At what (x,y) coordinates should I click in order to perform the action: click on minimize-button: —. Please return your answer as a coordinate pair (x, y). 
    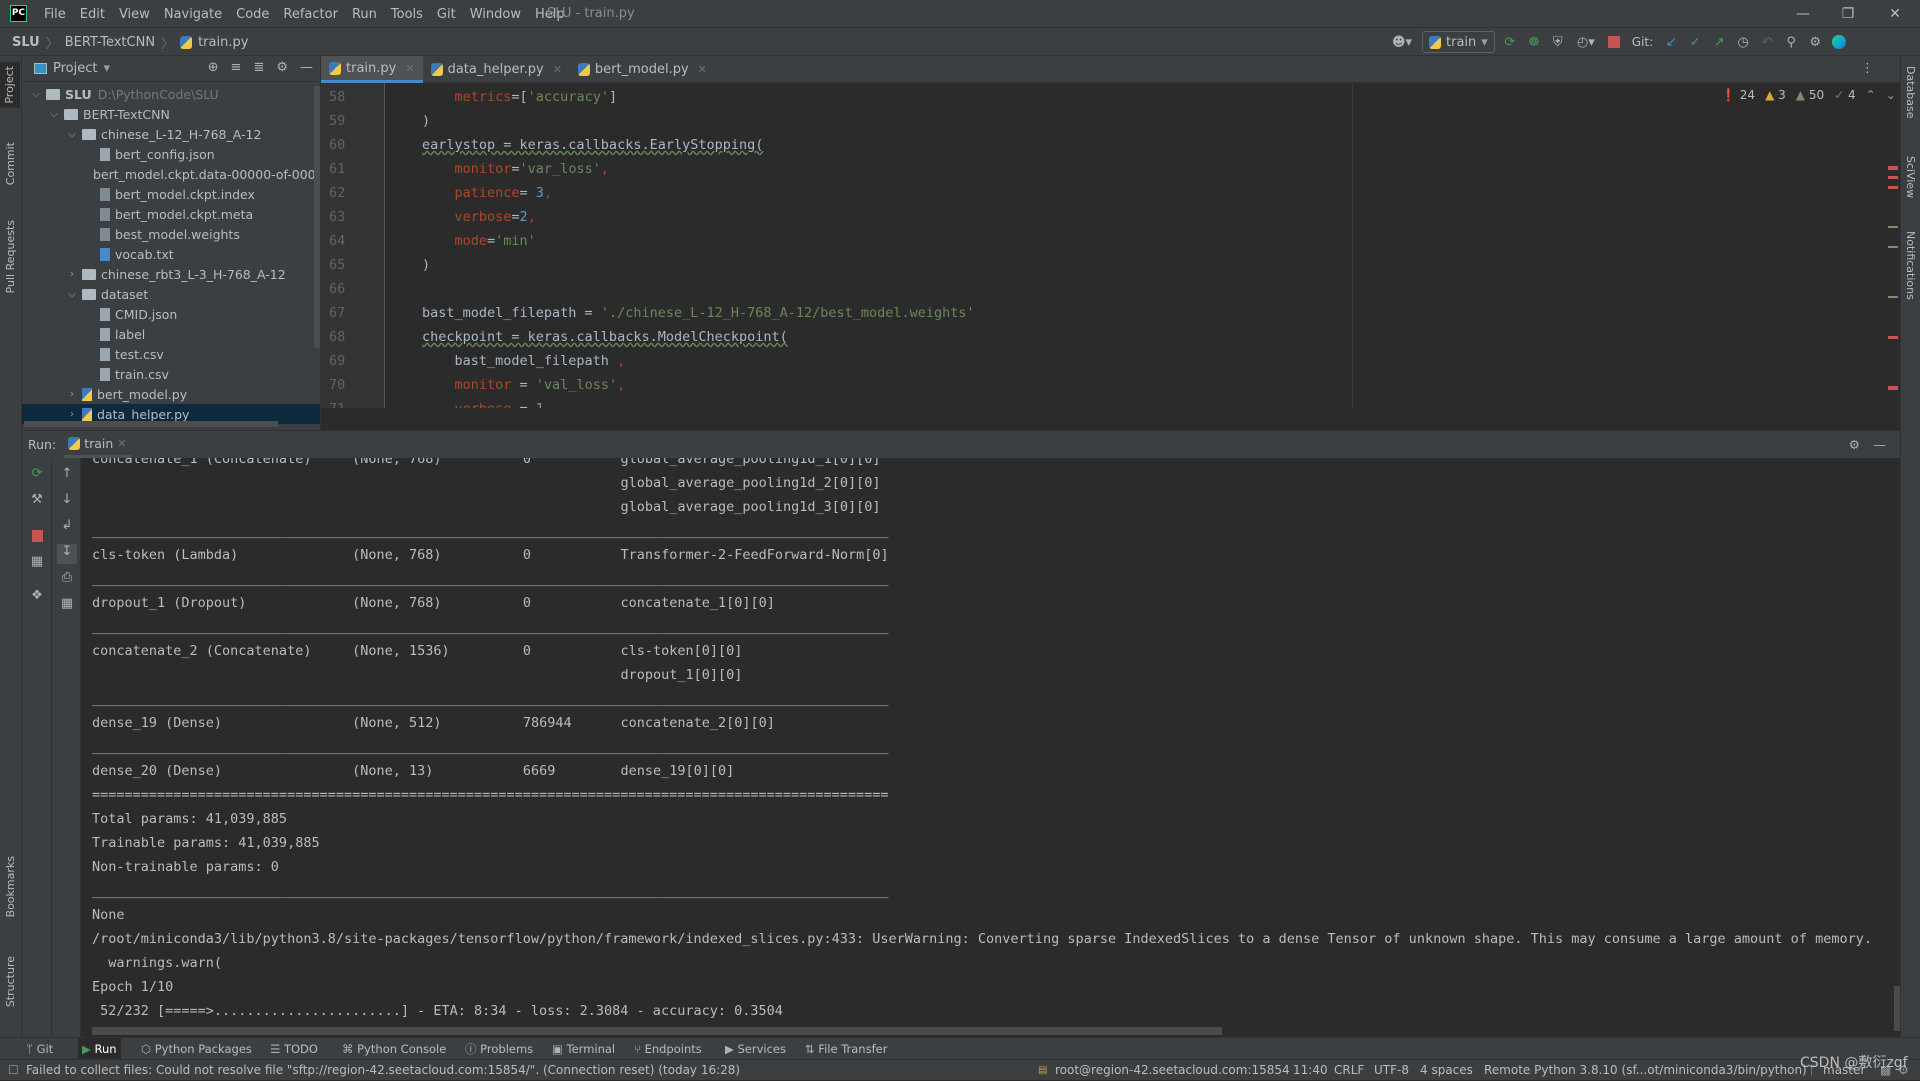
    Looking at the image, I should click on (1803, 14).